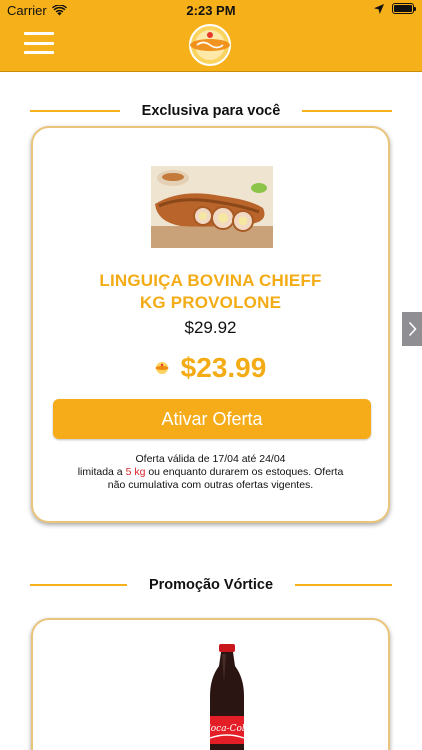  Describe the element at coordinates (210, 45) in the screenshot. I see `brand-logo` at that location.